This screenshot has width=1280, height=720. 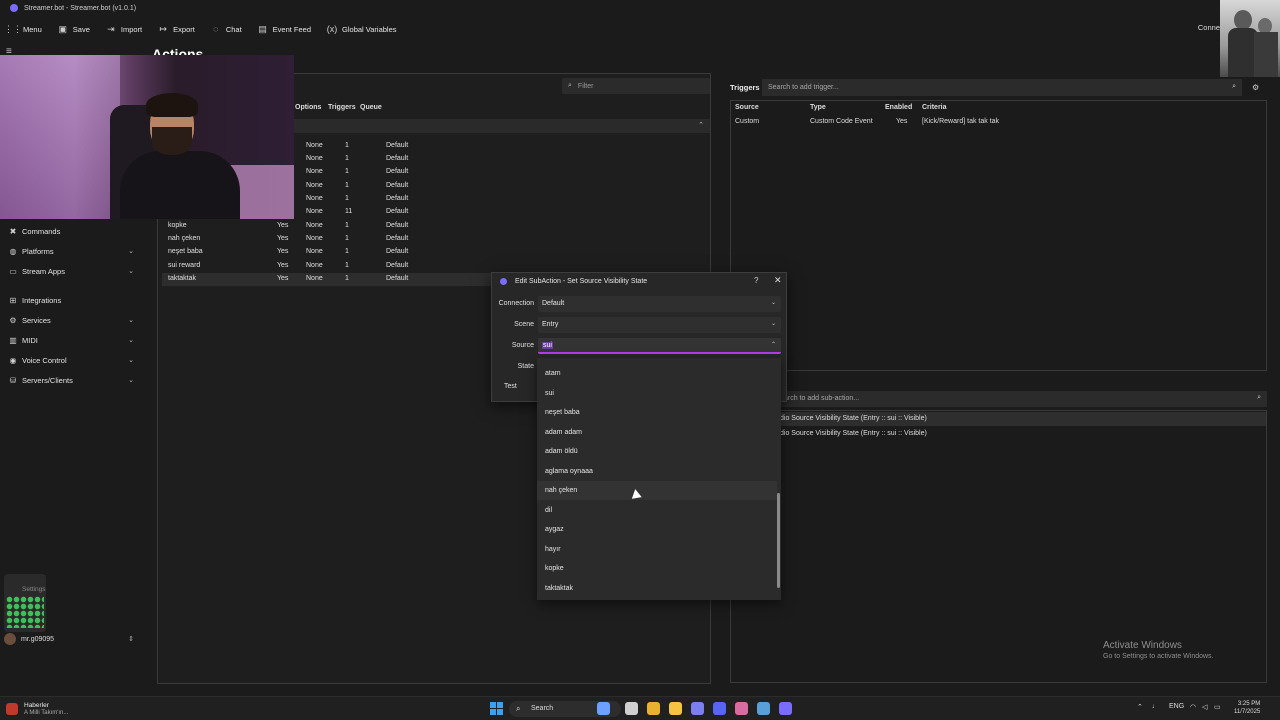 What do you see at coordinates (657, 510) in the screenshot?
I see `source-option: dil` at bounding box center [657, 510].